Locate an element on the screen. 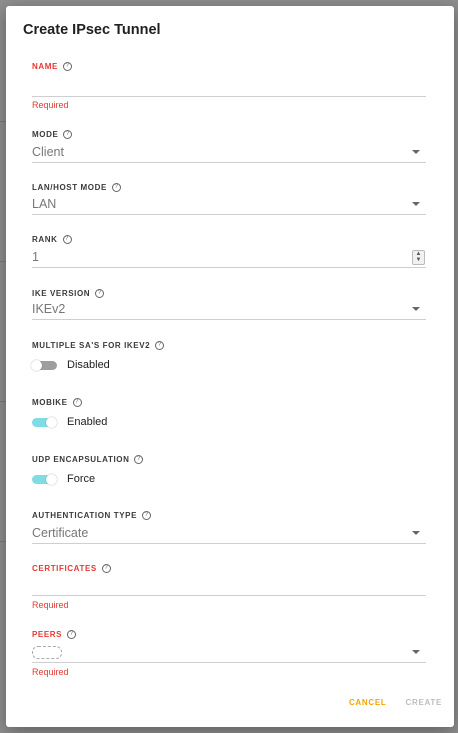  certificates-input is located at coordinates (229, 585).